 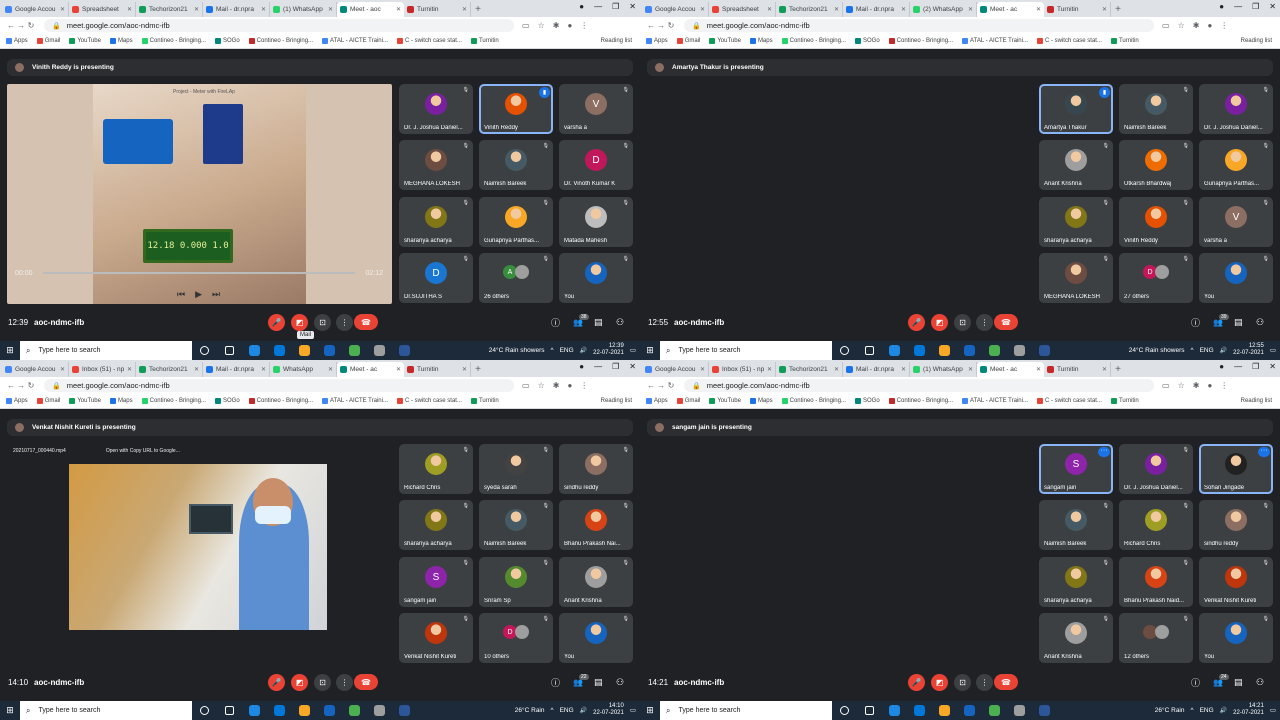 What do you see at coordinates (584, 385) in the screenshot?
I see `menu-icon: ⋮` at bounding box center [584, 385].